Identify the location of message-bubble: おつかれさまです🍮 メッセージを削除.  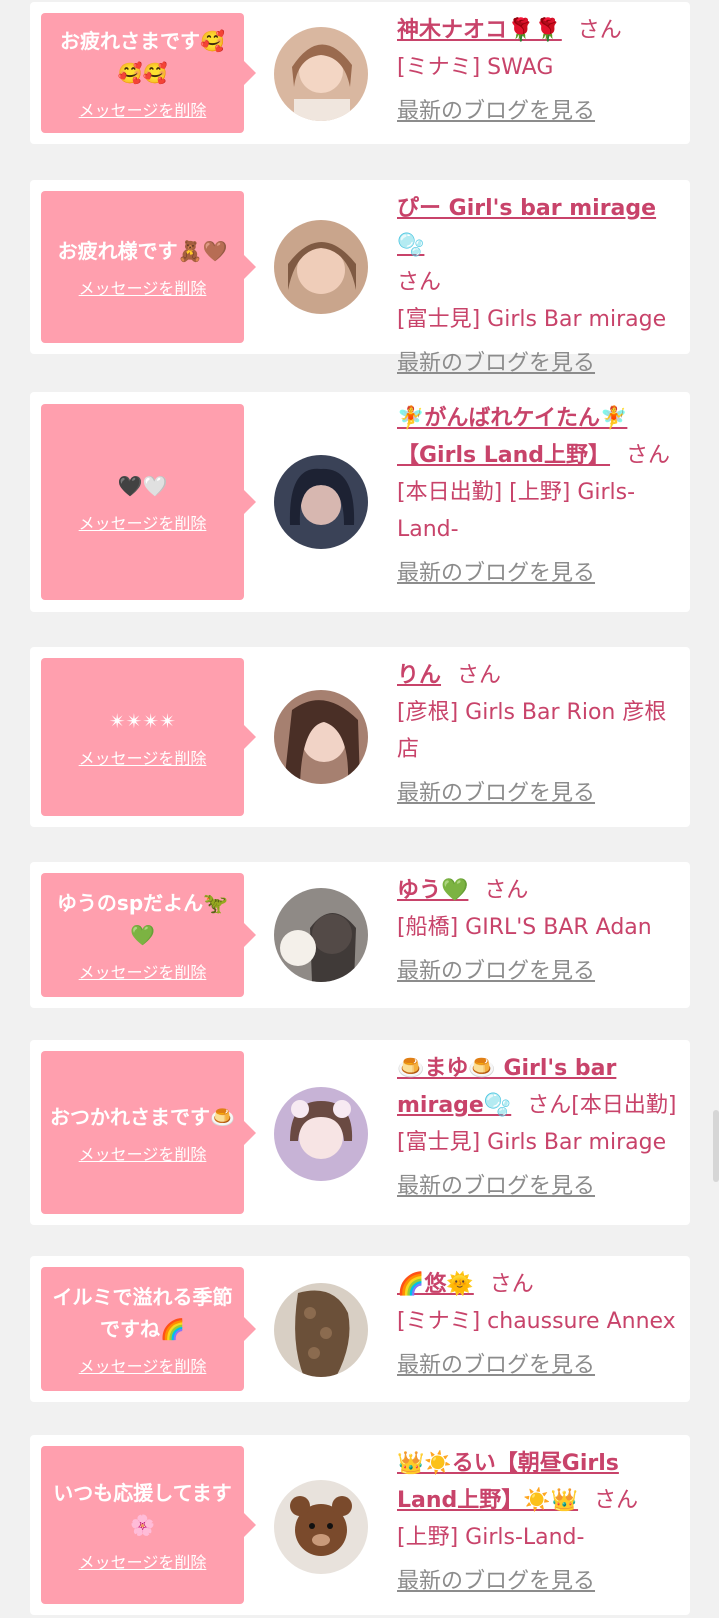
(148, 1132).